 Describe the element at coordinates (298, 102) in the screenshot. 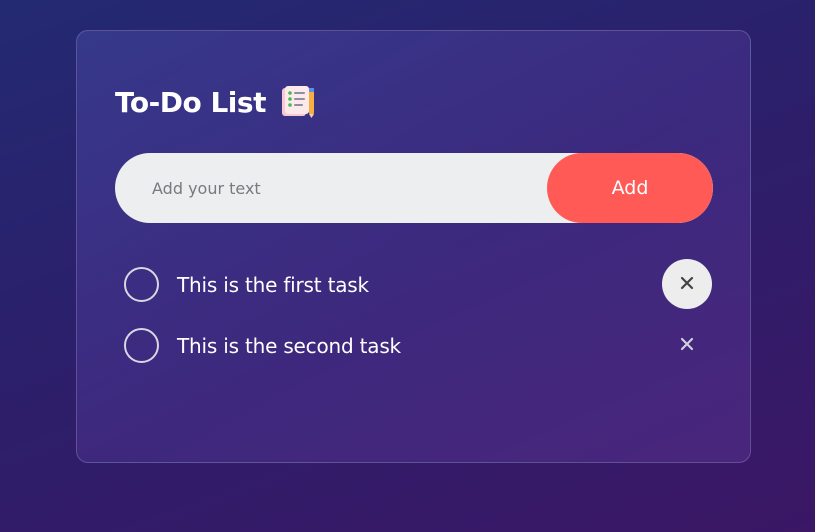

I see `notepad-pencil-icon` at that location.